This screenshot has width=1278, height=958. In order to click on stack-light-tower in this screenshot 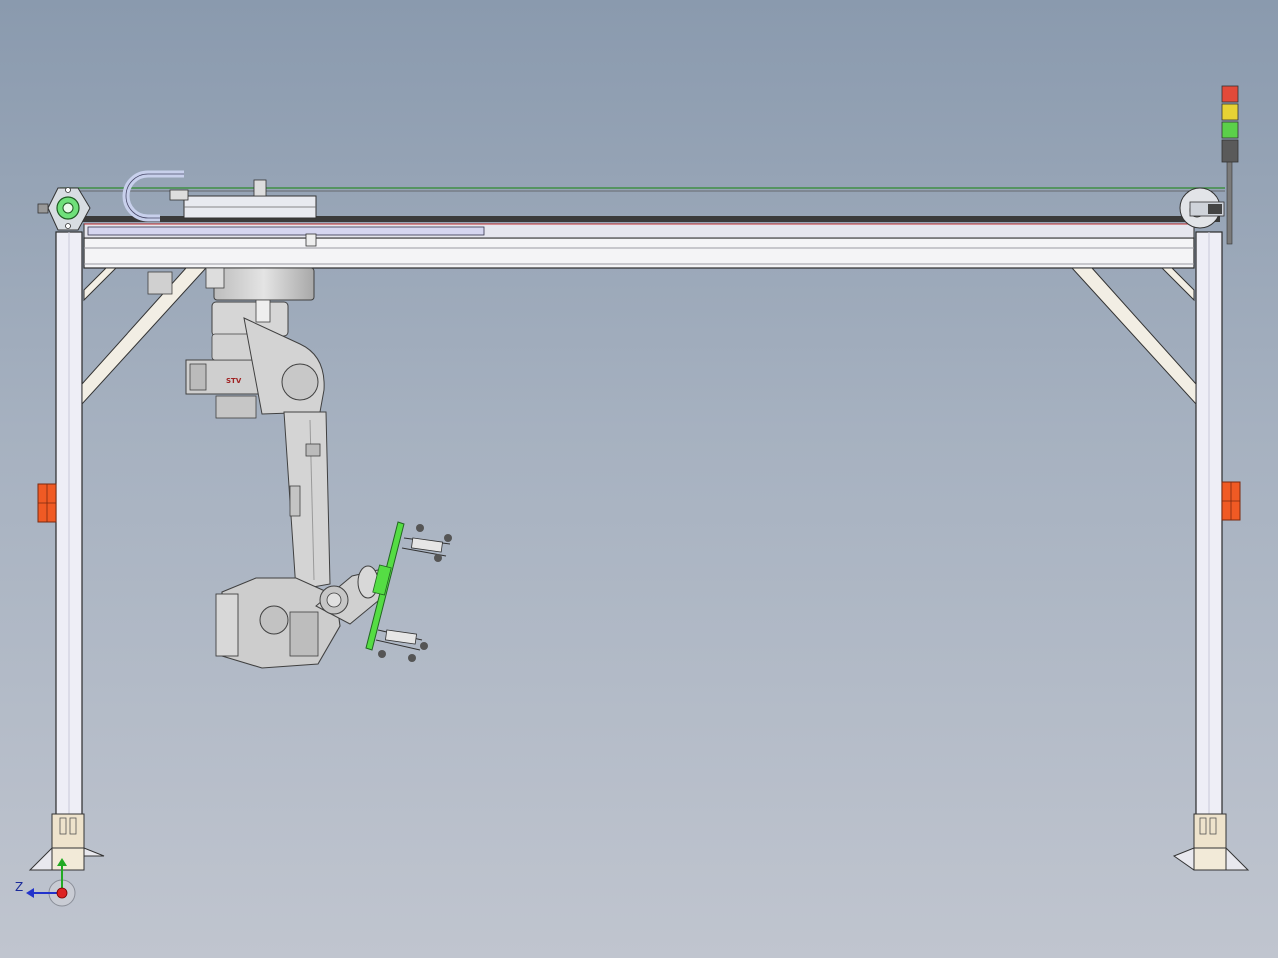, I will do `click(1230, 165)`.